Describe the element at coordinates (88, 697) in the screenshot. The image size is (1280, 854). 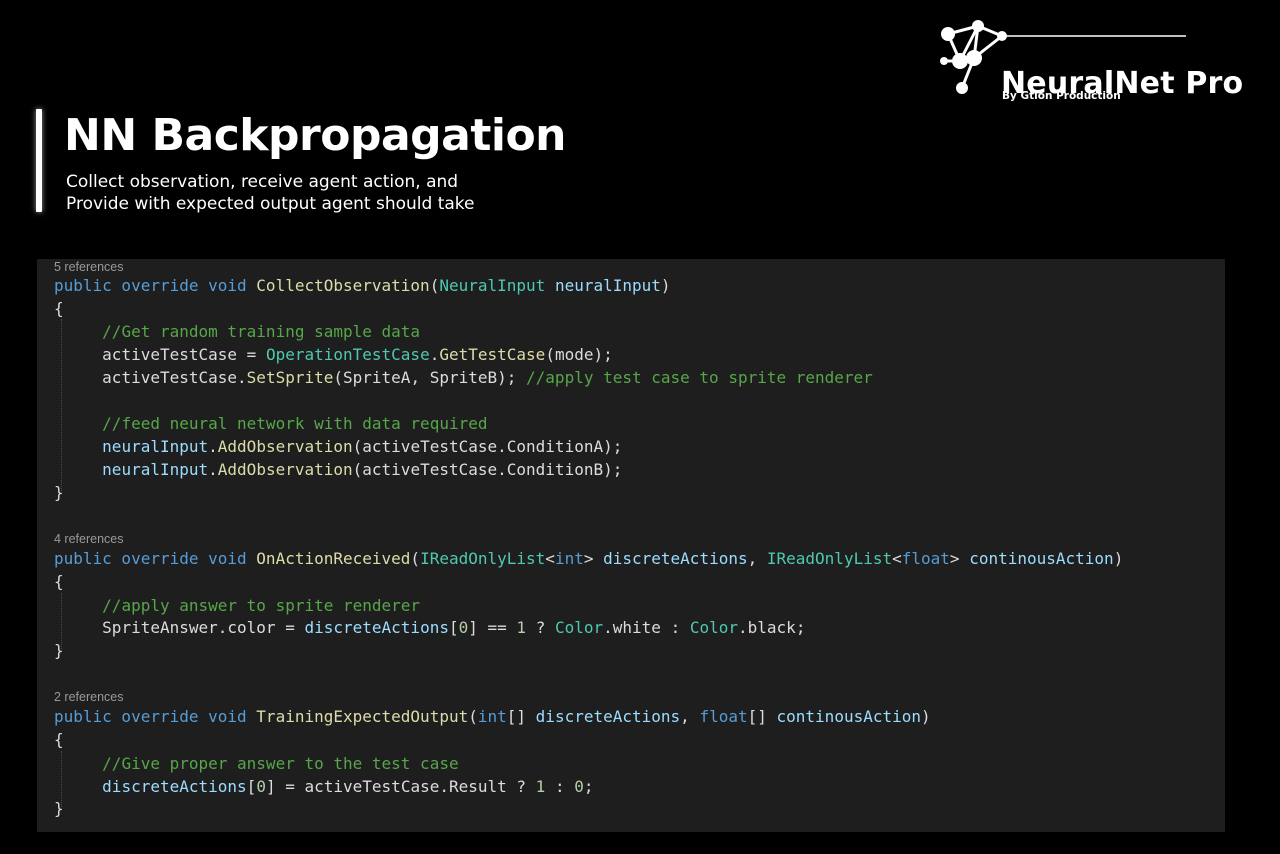
I see `codelens-references: 2 references` at that location.